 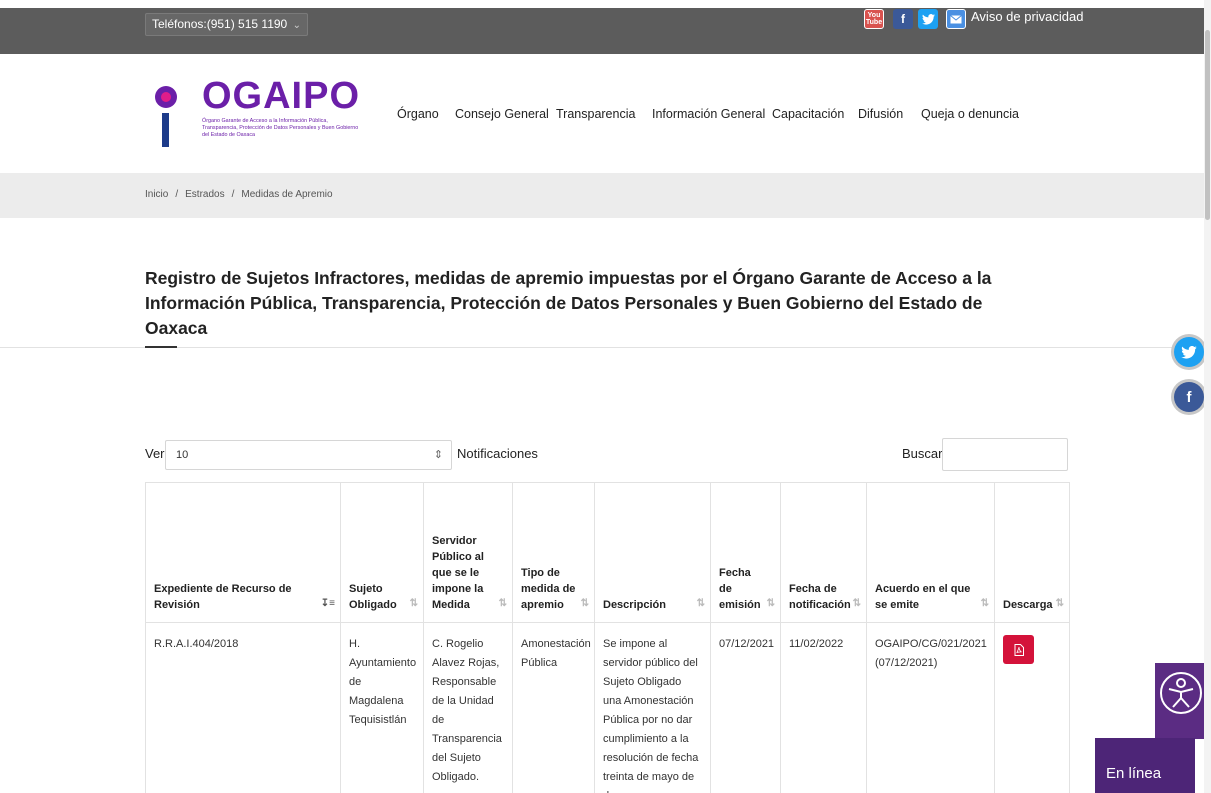 What do you see at coordinates (930, 707) in the screenshot?
I see `cell-acuerdo: OGAIPO/CG/021/2021 (07/12/2021)` at bounding box center [930, 707].